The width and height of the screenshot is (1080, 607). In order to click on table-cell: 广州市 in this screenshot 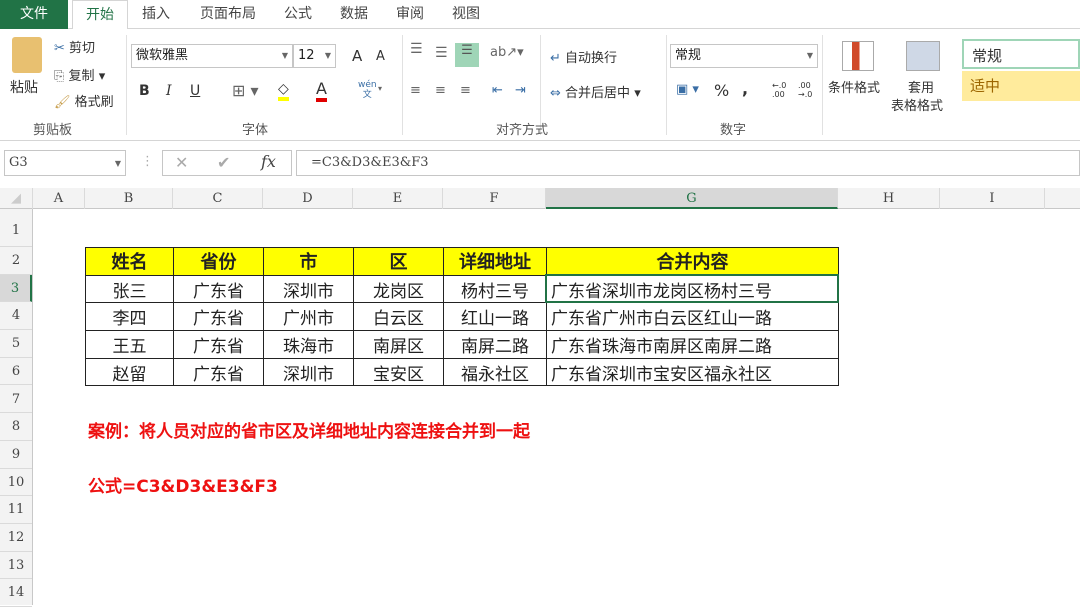, I will do `click(308, 317)`.